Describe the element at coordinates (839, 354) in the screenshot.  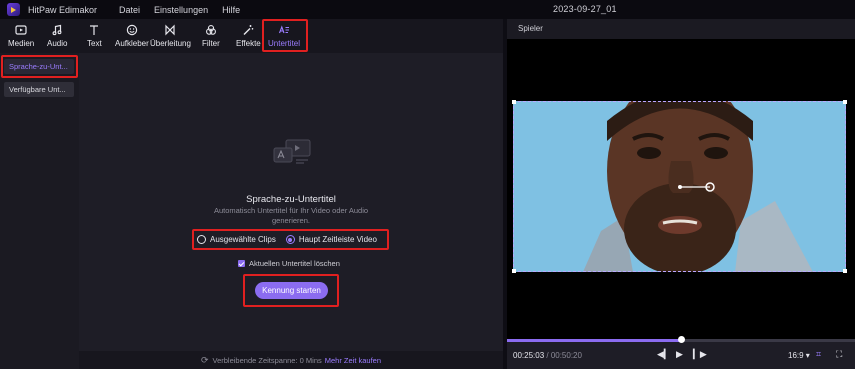
I see `fullscreen-icon: ⛶` at that location.